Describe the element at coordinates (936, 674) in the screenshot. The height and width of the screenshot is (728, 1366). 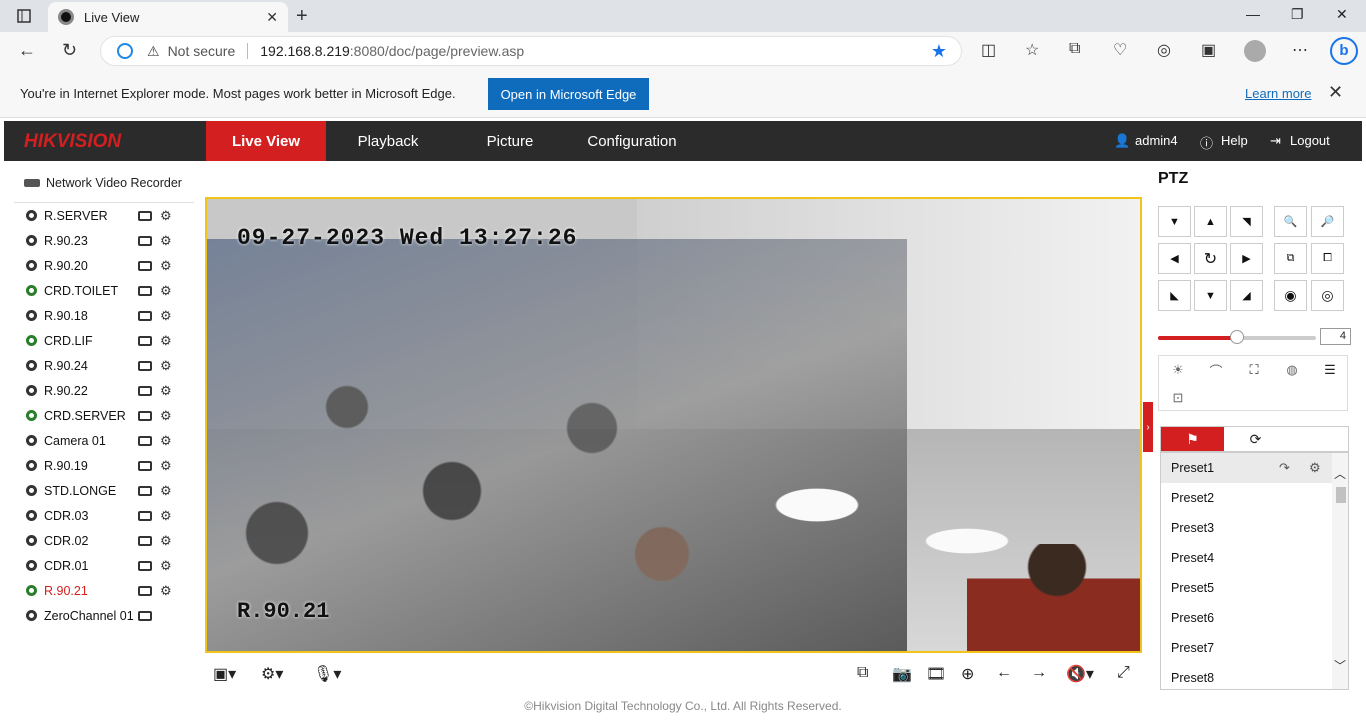
I see `record-clip-icon: 🎞` at that location.